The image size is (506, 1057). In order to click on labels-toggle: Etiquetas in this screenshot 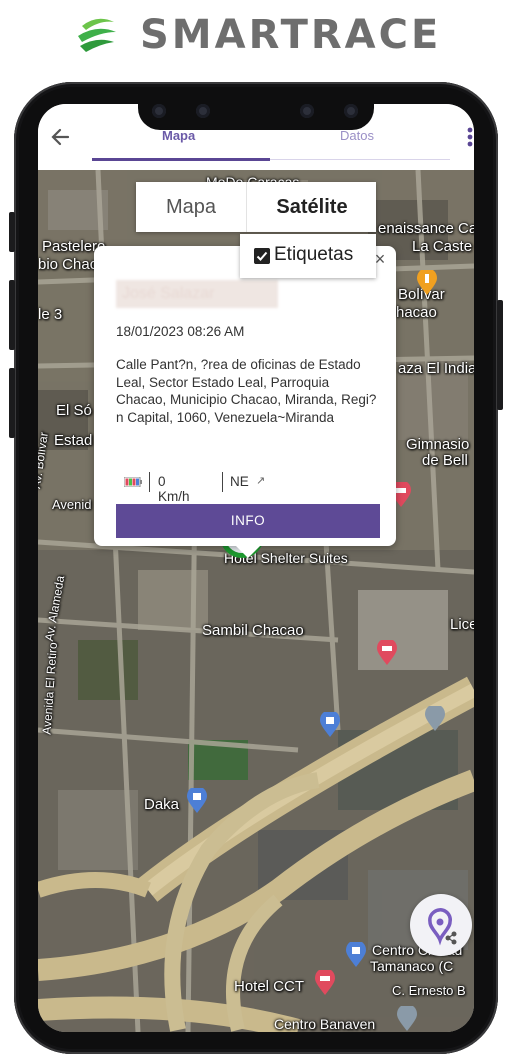, I will do `click(308, 256)`.